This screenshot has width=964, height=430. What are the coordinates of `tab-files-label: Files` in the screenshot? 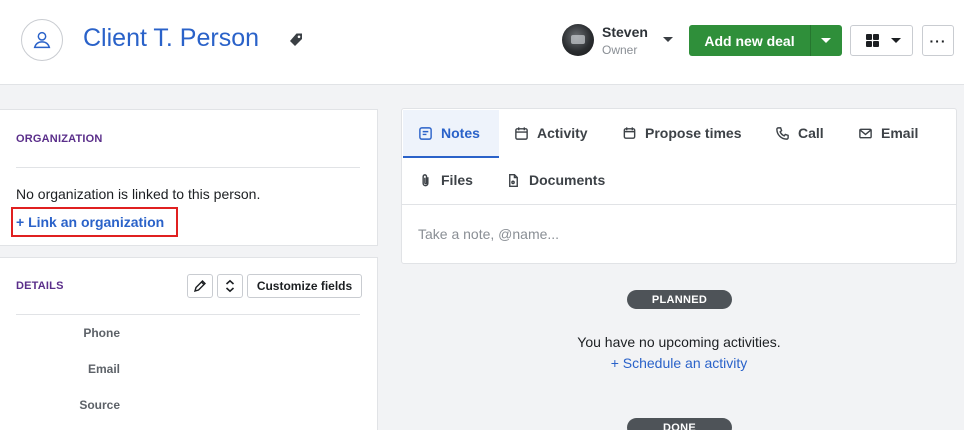 It's located at (457, 180).